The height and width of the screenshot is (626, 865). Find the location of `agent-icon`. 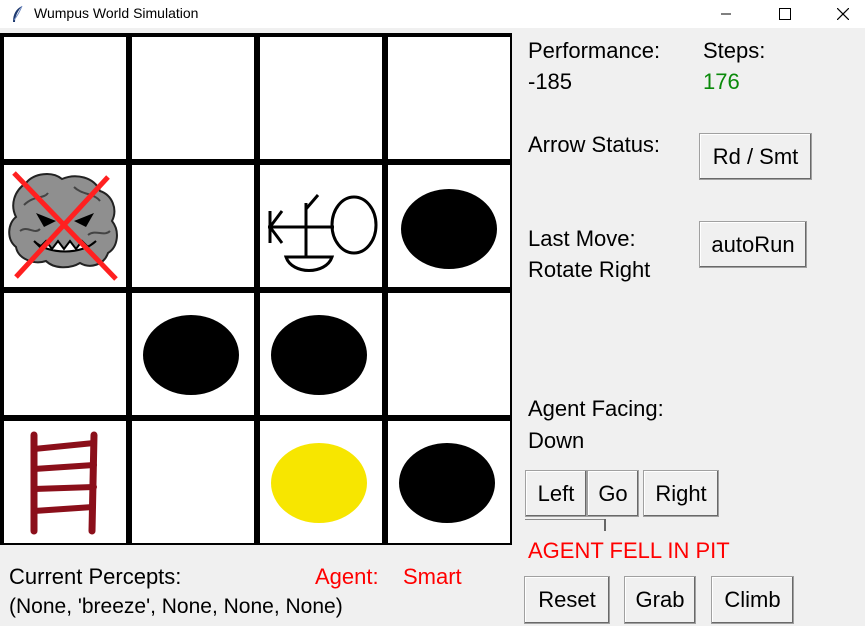

agent-icon is located at coordinates (323, 233).